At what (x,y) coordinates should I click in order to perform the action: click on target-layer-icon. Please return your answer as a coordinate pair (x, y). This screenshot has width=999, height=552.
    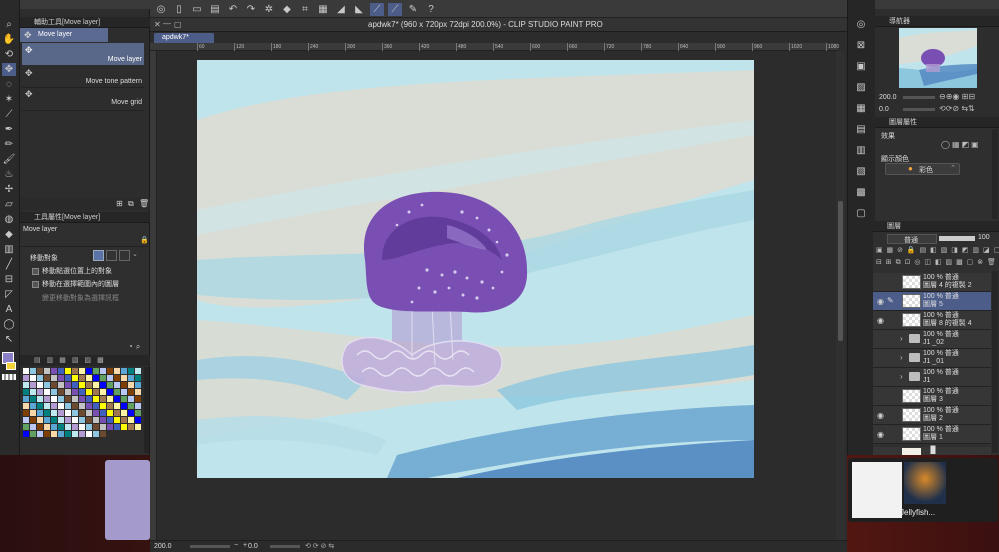
    Looking at the image, I should click on (98, 255).